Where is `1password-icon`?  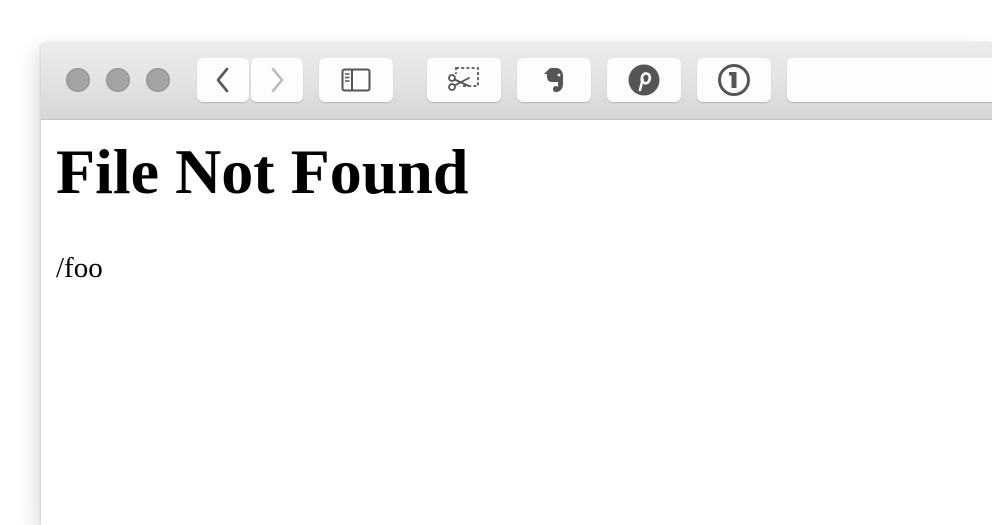
1password-icon is located at coordinates (734, 80).